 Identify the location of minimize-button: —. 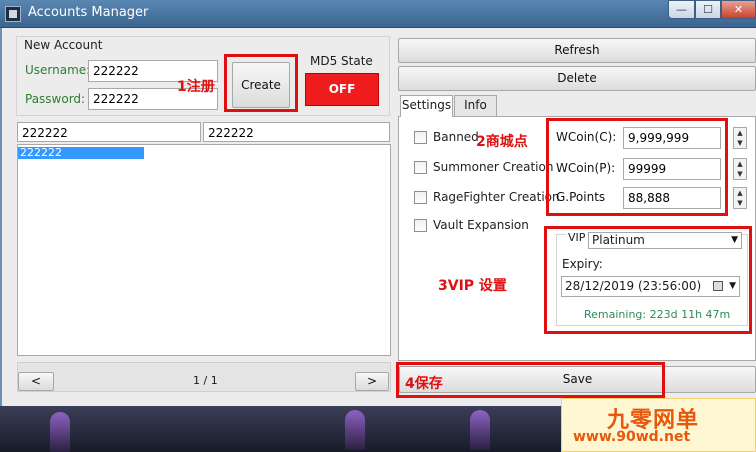
(681, 9).